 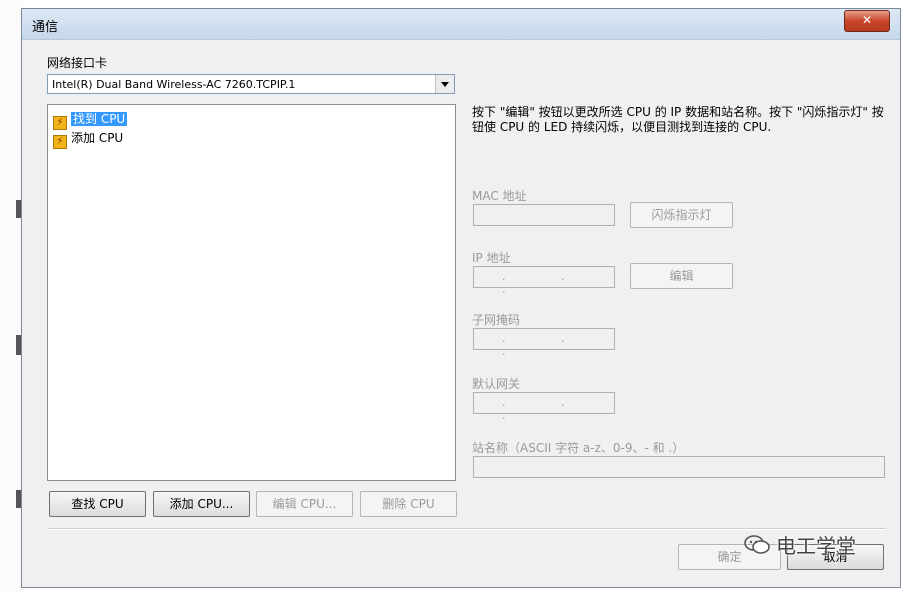 I want to click on close-button: ✕, so click(x=867, y=21).